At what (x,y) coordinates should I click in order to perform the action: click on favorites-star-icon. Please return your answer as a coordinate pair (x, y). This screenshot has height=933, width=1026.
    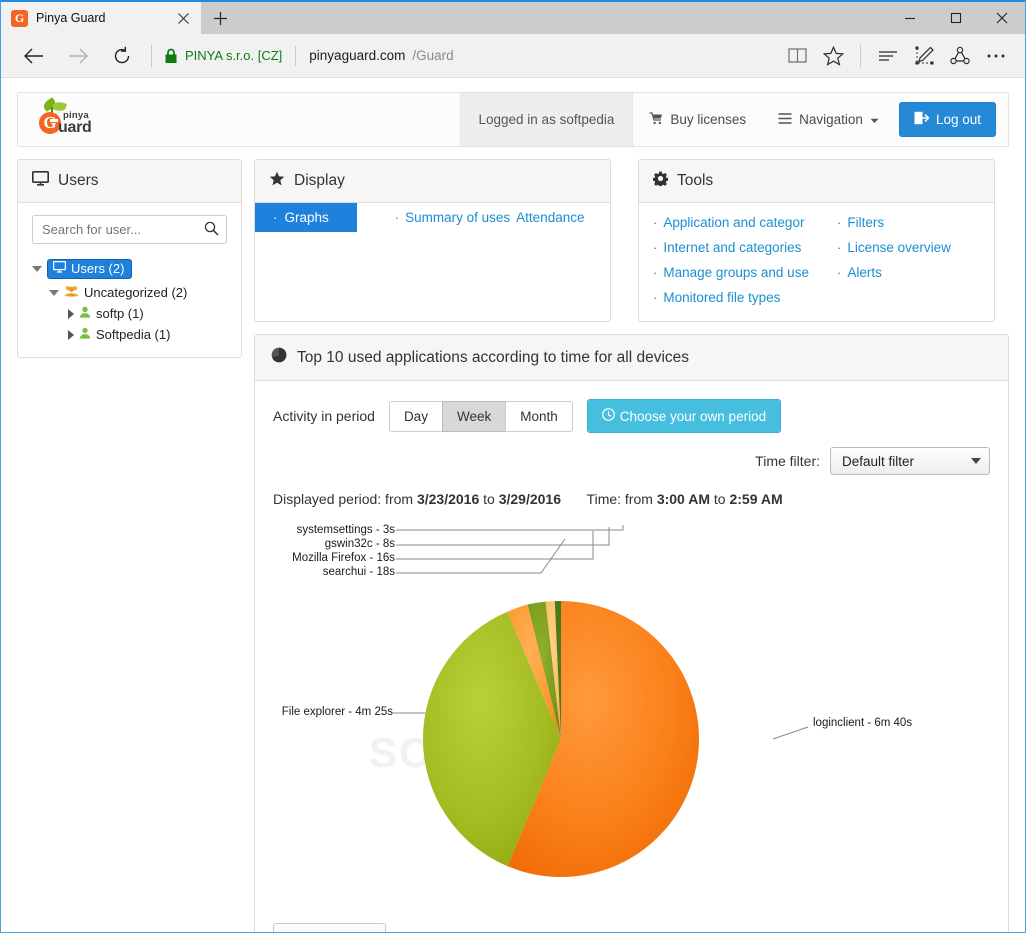
    Looking at the image, I should click on (833, 56).